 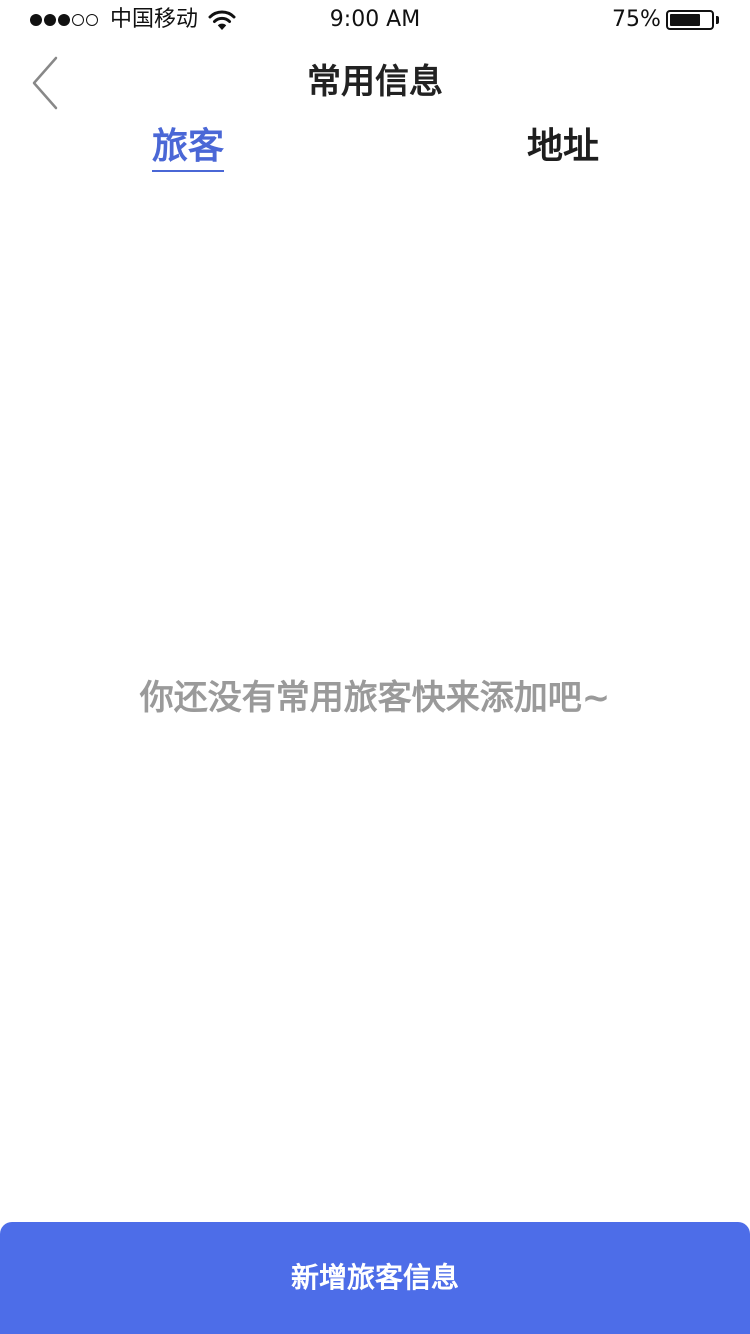 What do you see at coordinates (375, 1278) in the screenshot?
I see `add-traveler-button: 新增旅客信息` at bounding box center [375, 1278].